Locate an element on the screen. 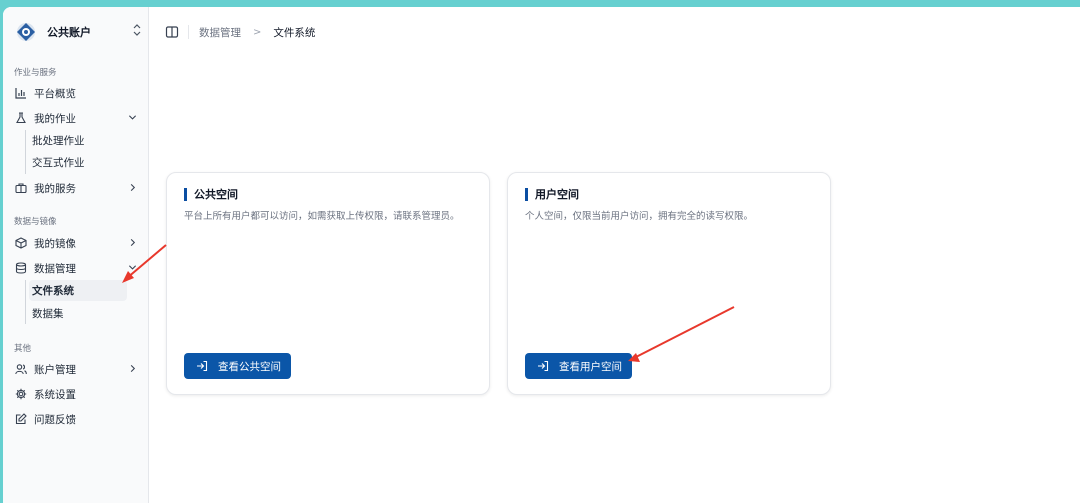 The width and height of the screenshot is (1080, 503). sidebar-subitem-batch-jobs: 批处理作业 is located at coordinates (78, 140).